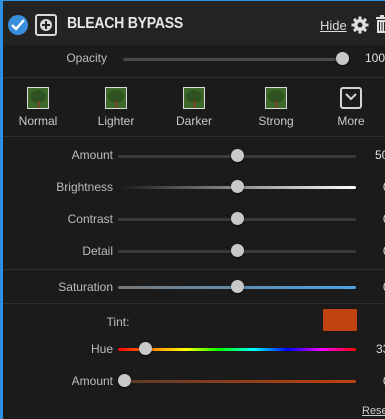  I want to click on saturation-label: Saturation, so click(85, 287).